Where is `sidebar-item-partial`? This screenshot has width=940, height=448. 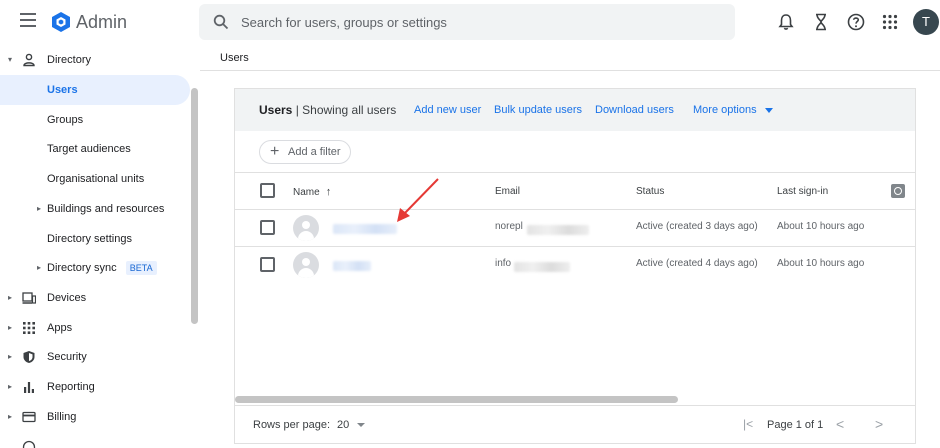 sidebar-item-partial is located at coordinates (95, 440).